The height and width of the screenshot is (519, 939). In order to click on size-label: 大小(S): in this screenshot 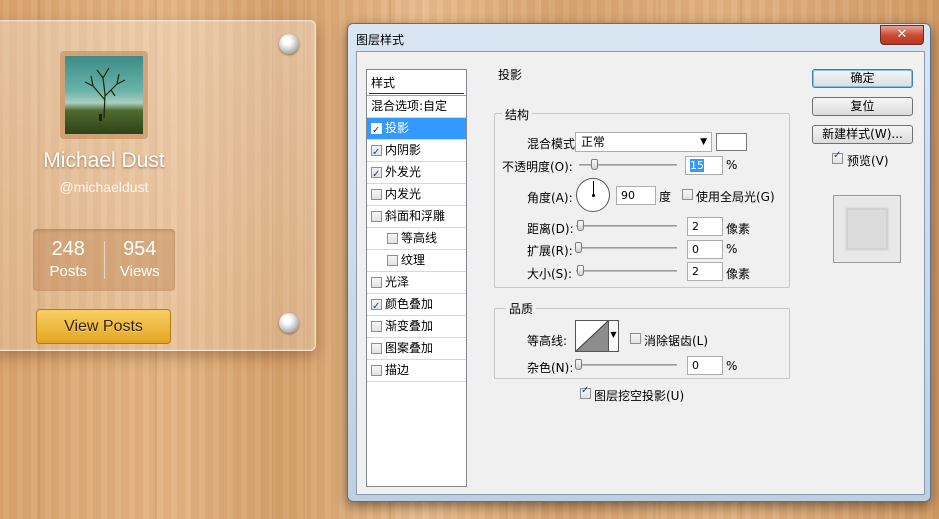, I will do `click(550, 274)`.